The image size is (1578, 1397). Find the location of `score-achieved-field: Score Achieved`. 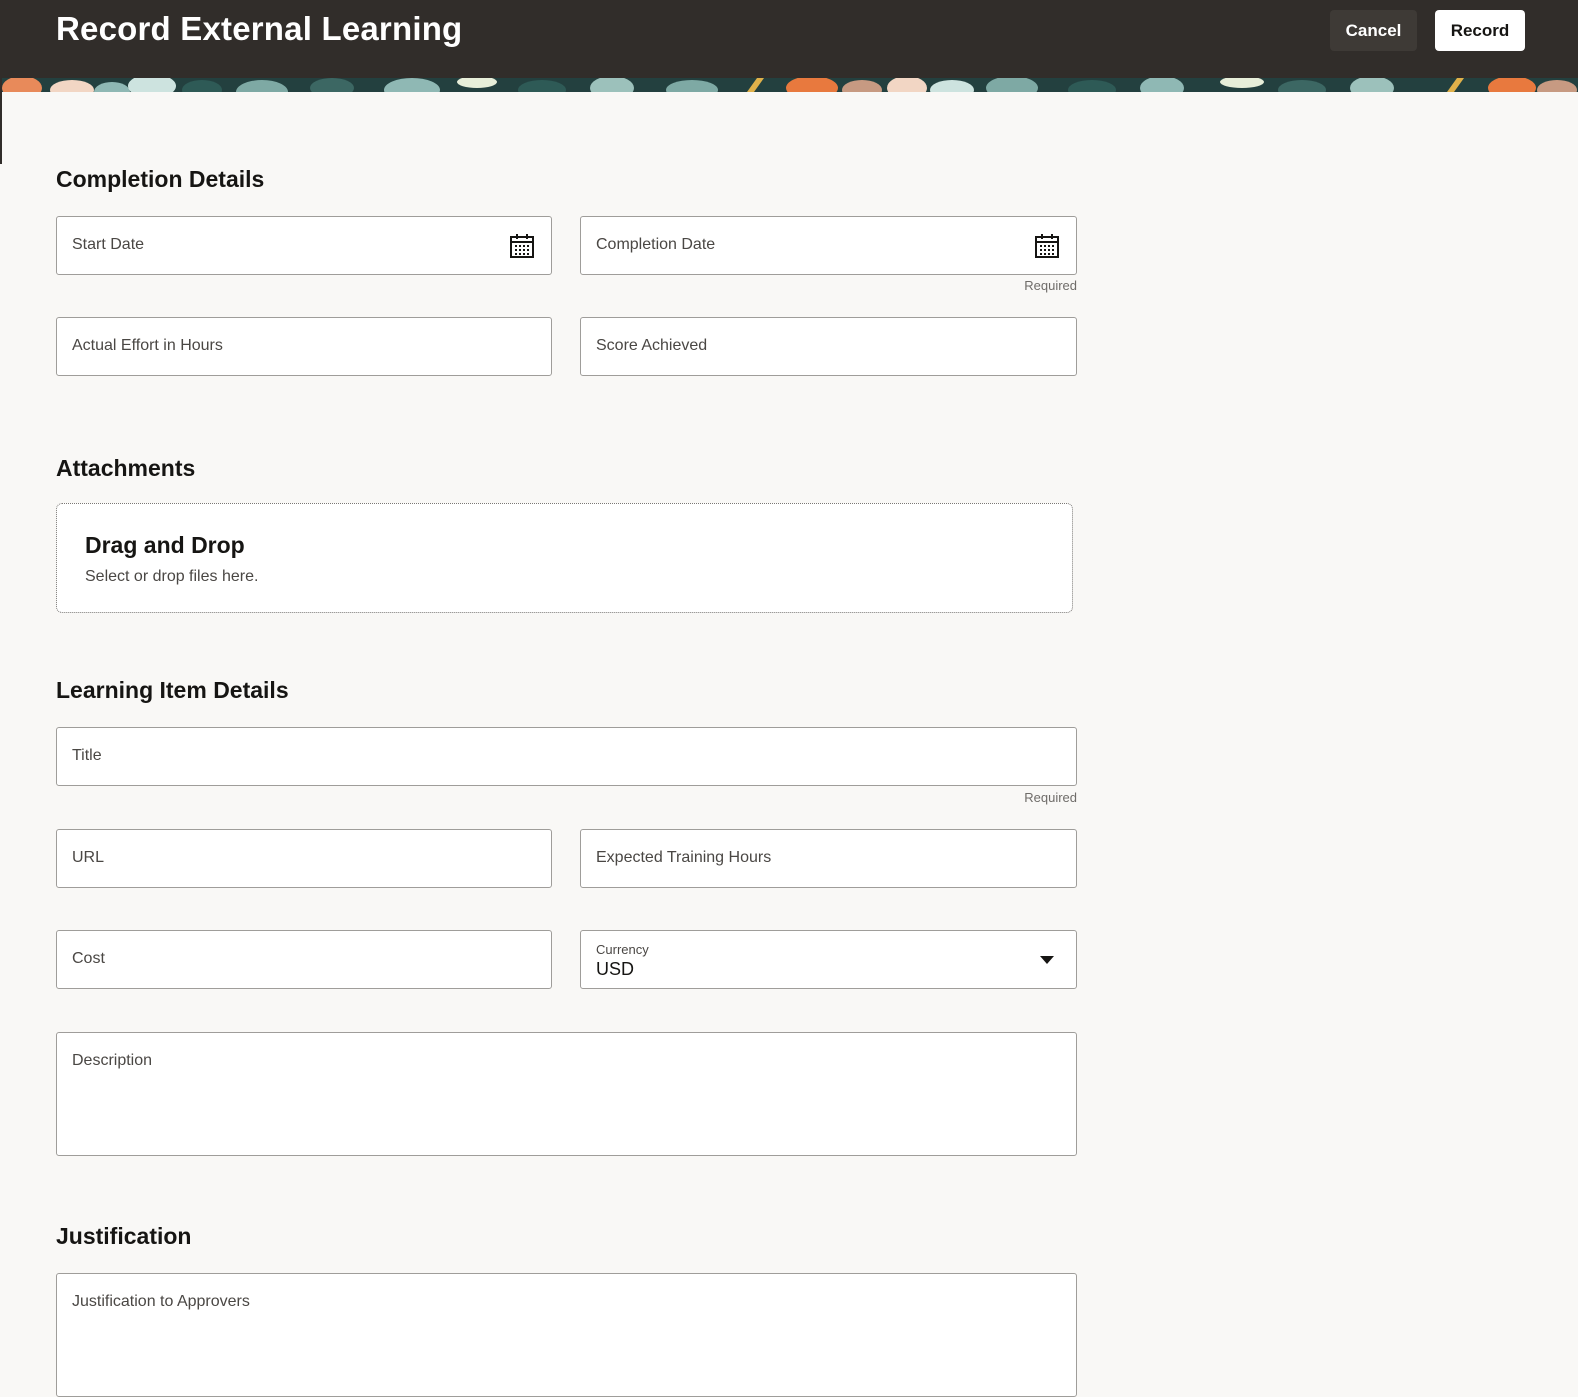

score-achieved-field: Score Achieved is located at coordinates (828, 346).